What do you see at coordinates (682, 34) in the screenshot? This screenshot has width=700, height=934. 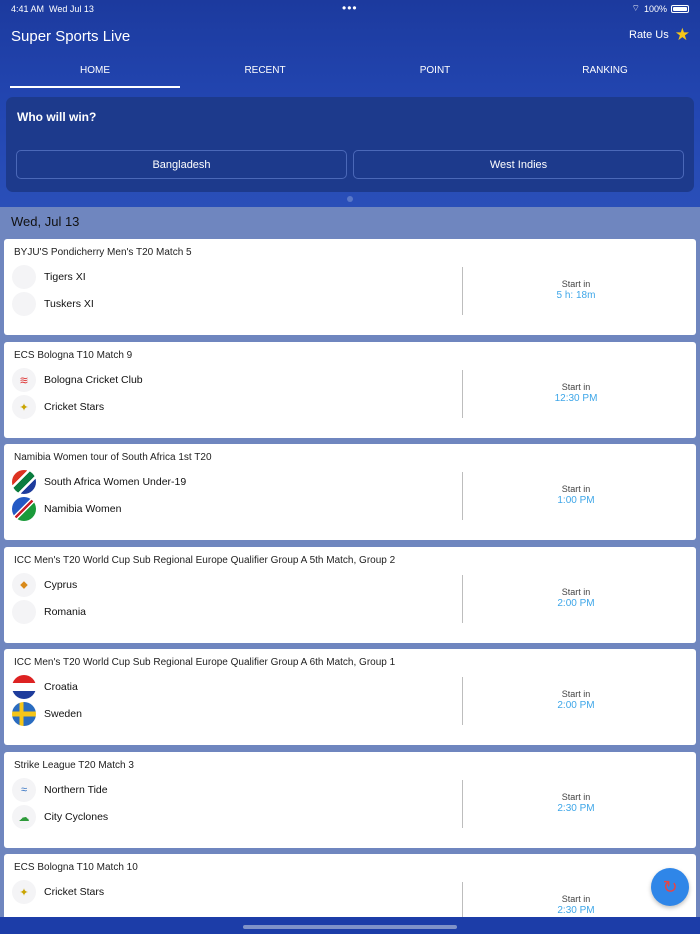 I see `star-icon: ★` at bounding box center [682, 34].